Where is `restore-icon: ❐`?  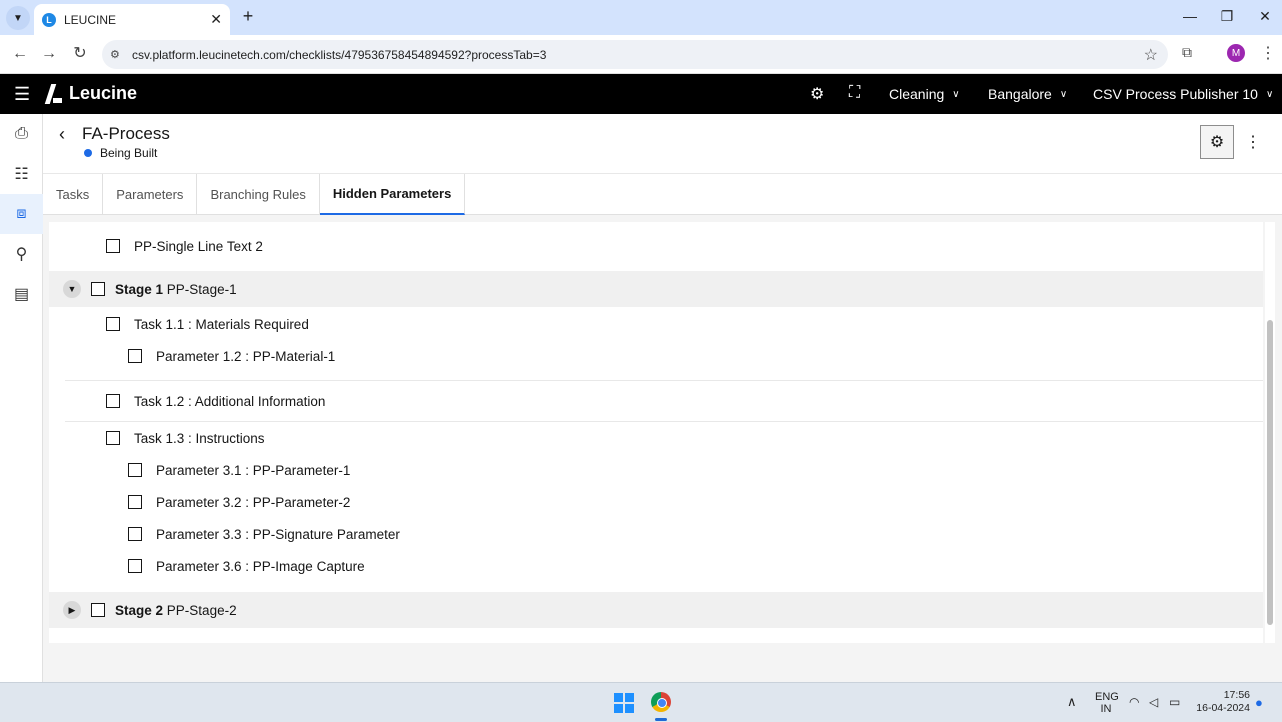
restore-icon: ❐ is located at coordinates (1227, 16).